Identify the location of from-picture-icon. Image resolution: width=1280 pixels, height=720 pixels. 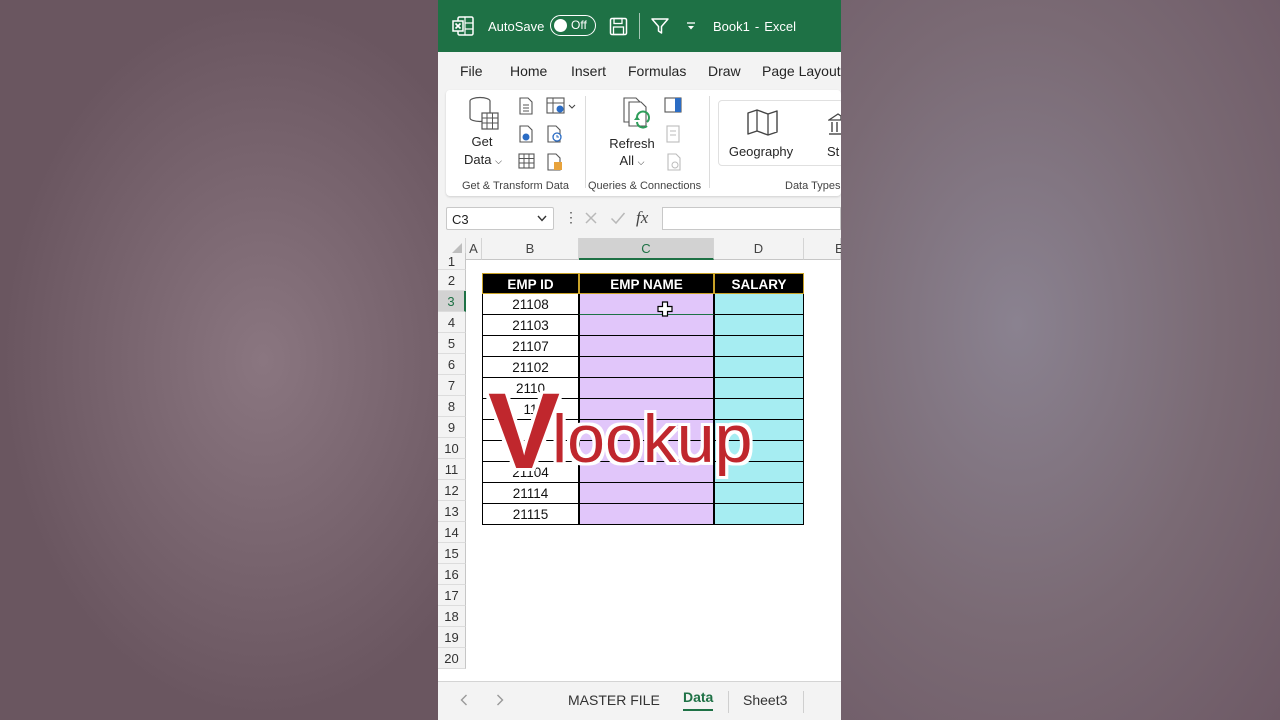
(561, 108).